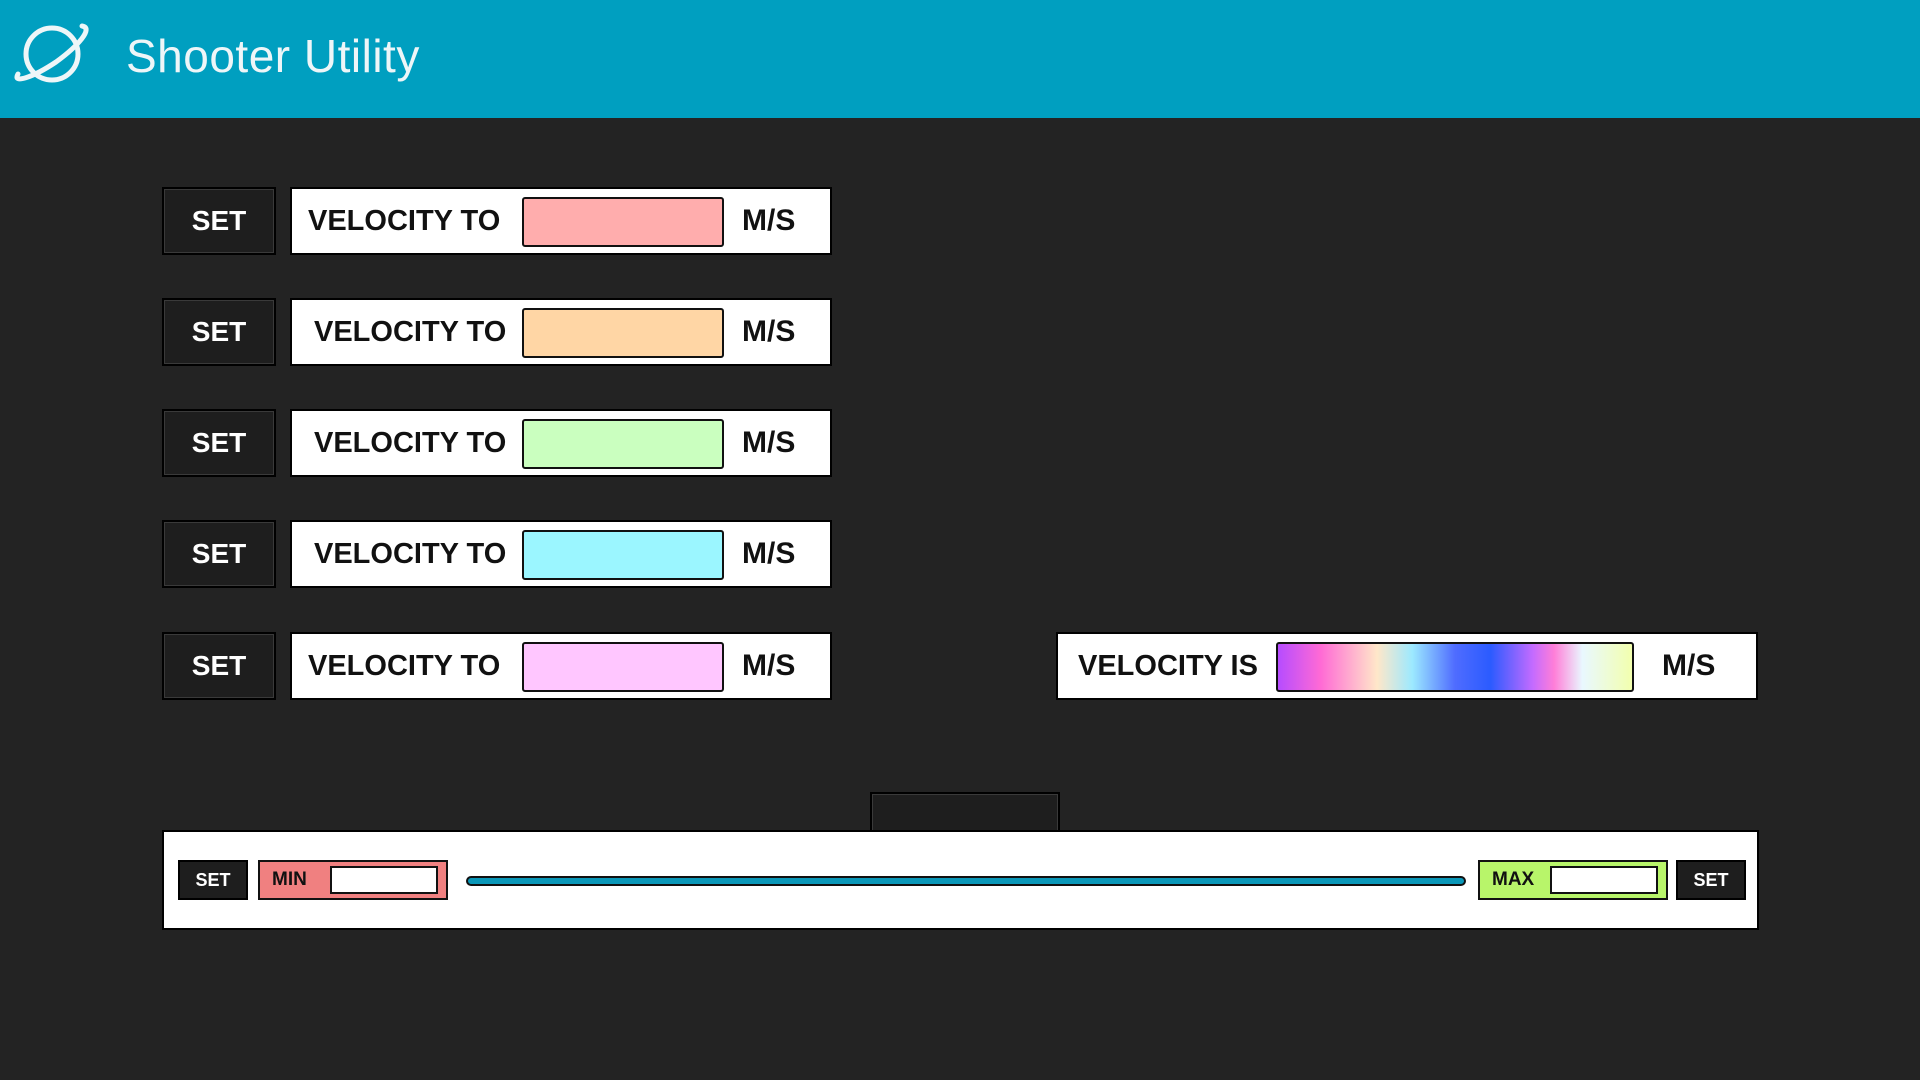 Image resolution: width=1920 pixels, height=1080 pixels. Describe the element at coordinates (289, 879) in the screenshot. I see `min-label: MIN` at that location.